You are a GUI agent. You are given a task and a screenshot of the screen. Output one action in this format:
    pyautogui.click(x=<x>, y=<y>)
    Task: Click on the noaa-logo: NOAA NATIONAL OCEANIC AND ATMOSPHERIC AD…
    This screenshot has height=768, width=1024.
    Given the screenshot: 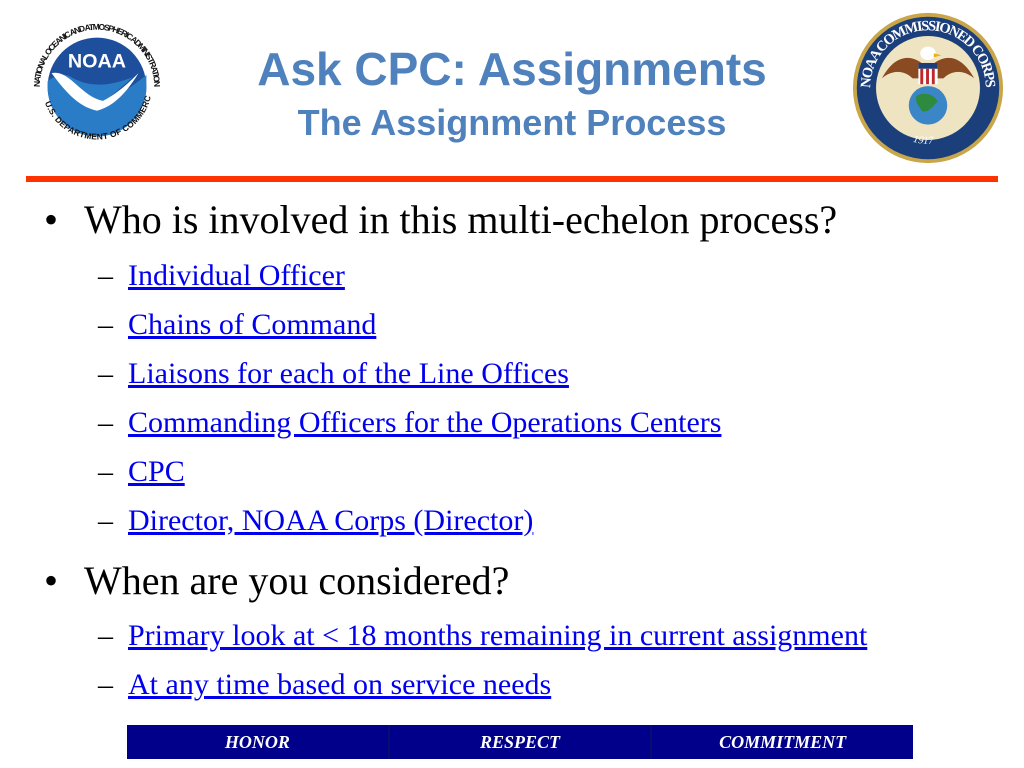 What is the action you would take?
    pyautogui.click(x=96, y=86)
    